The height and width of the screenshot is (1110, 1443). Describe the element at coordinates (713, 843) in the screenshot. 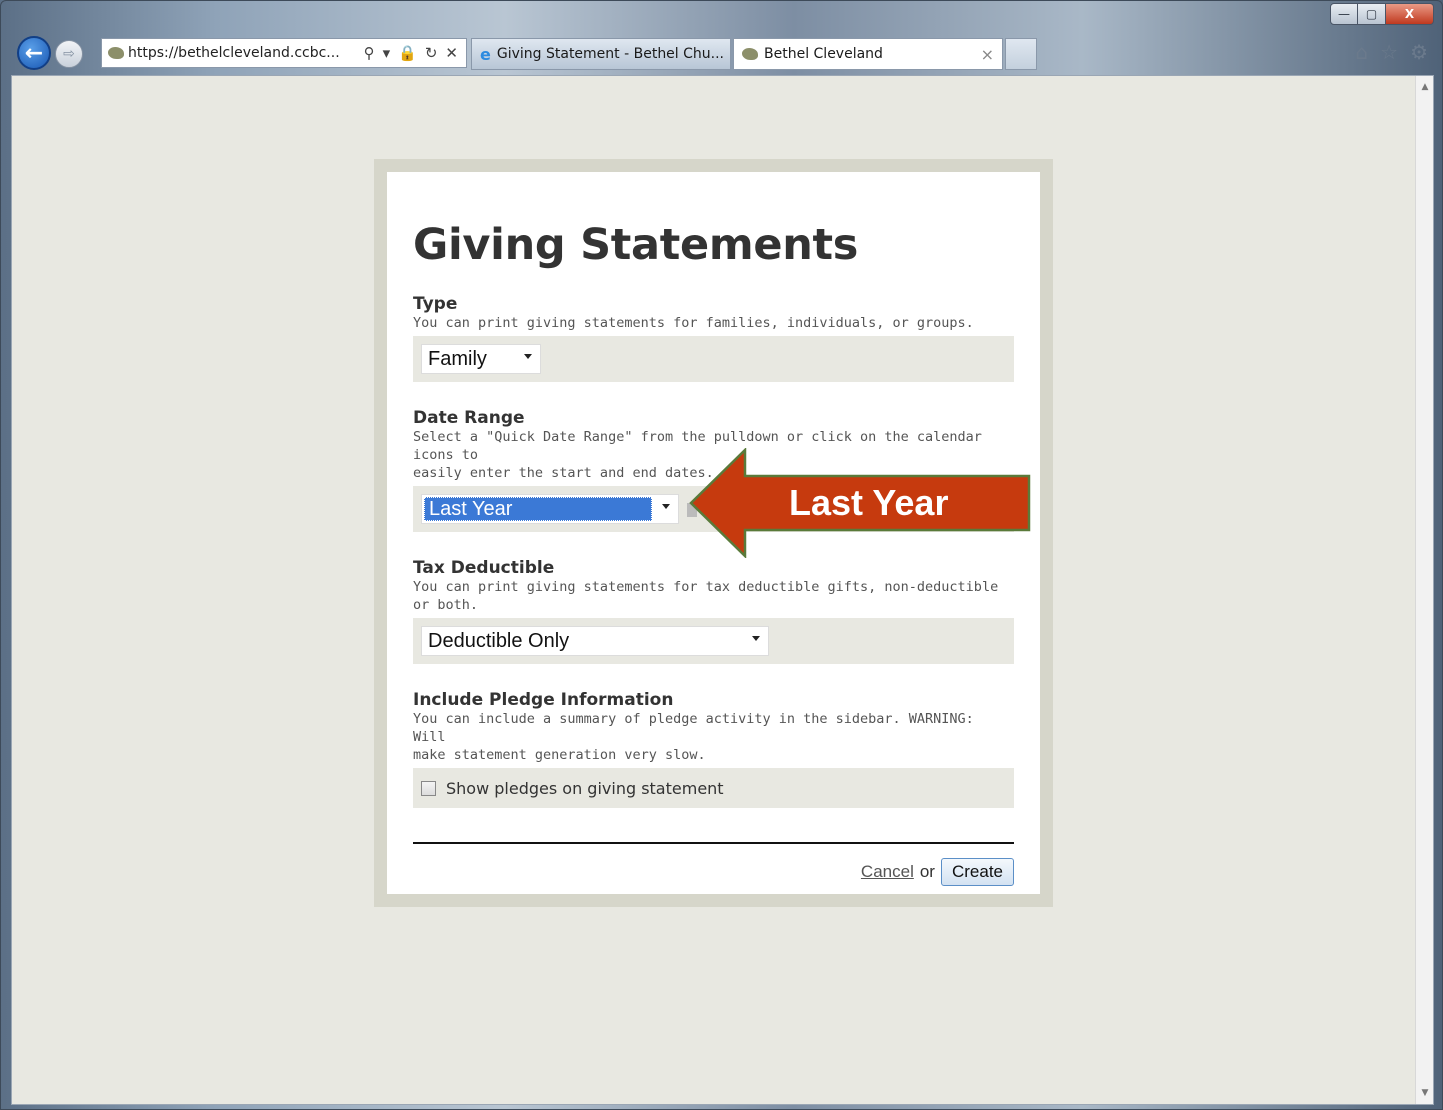

I see `form-divider` at that location.